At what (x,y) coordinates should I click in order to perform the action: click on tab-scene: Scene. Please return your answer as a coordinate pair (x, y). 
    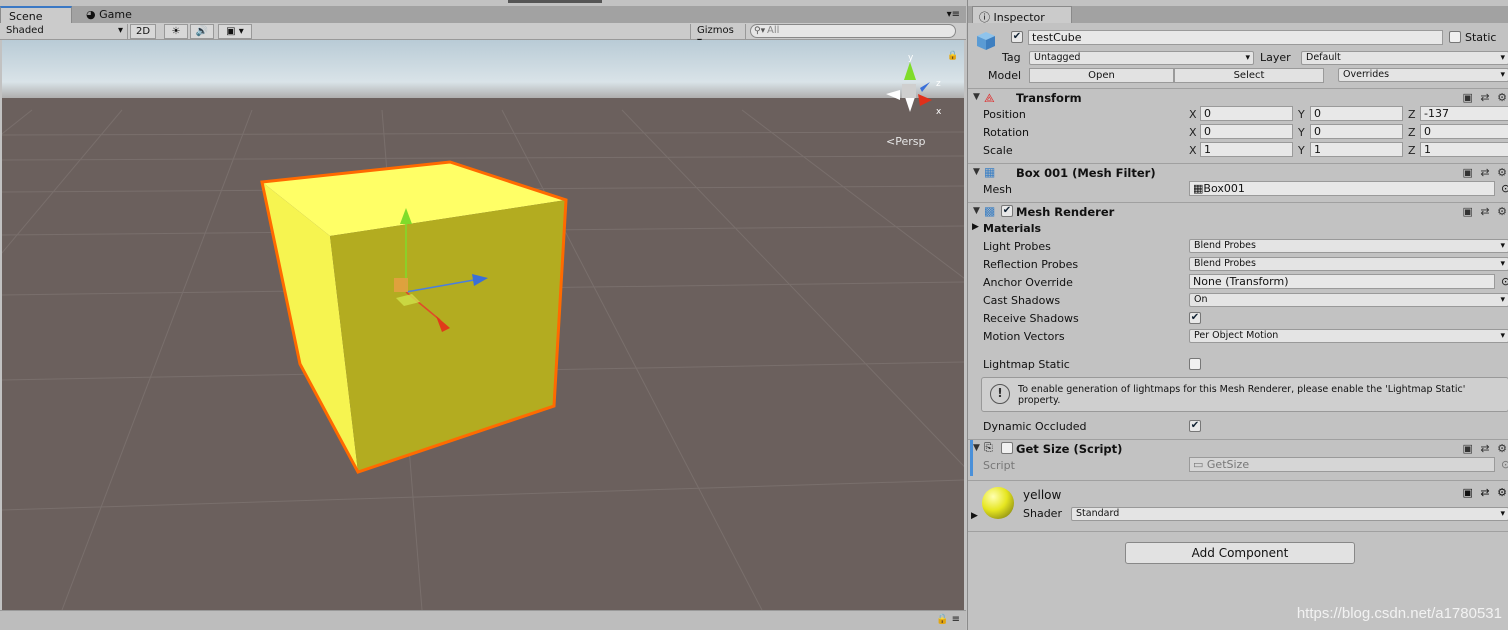
    Looking at the image, I should click on (36, 14).